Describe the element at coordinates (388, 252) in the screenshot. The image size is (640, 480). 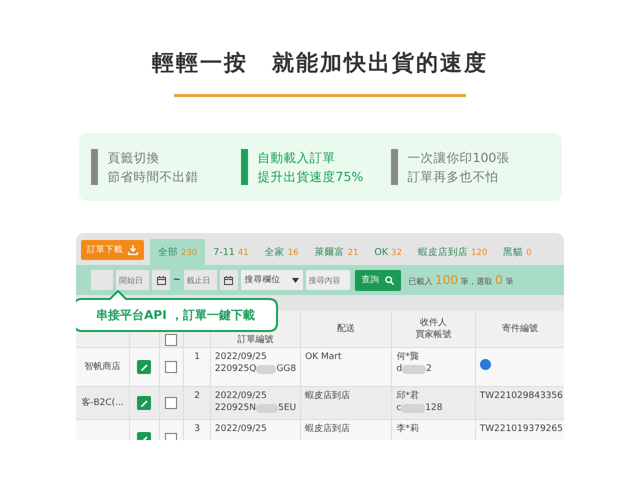
I see `store-tab: OK 32` at that location.